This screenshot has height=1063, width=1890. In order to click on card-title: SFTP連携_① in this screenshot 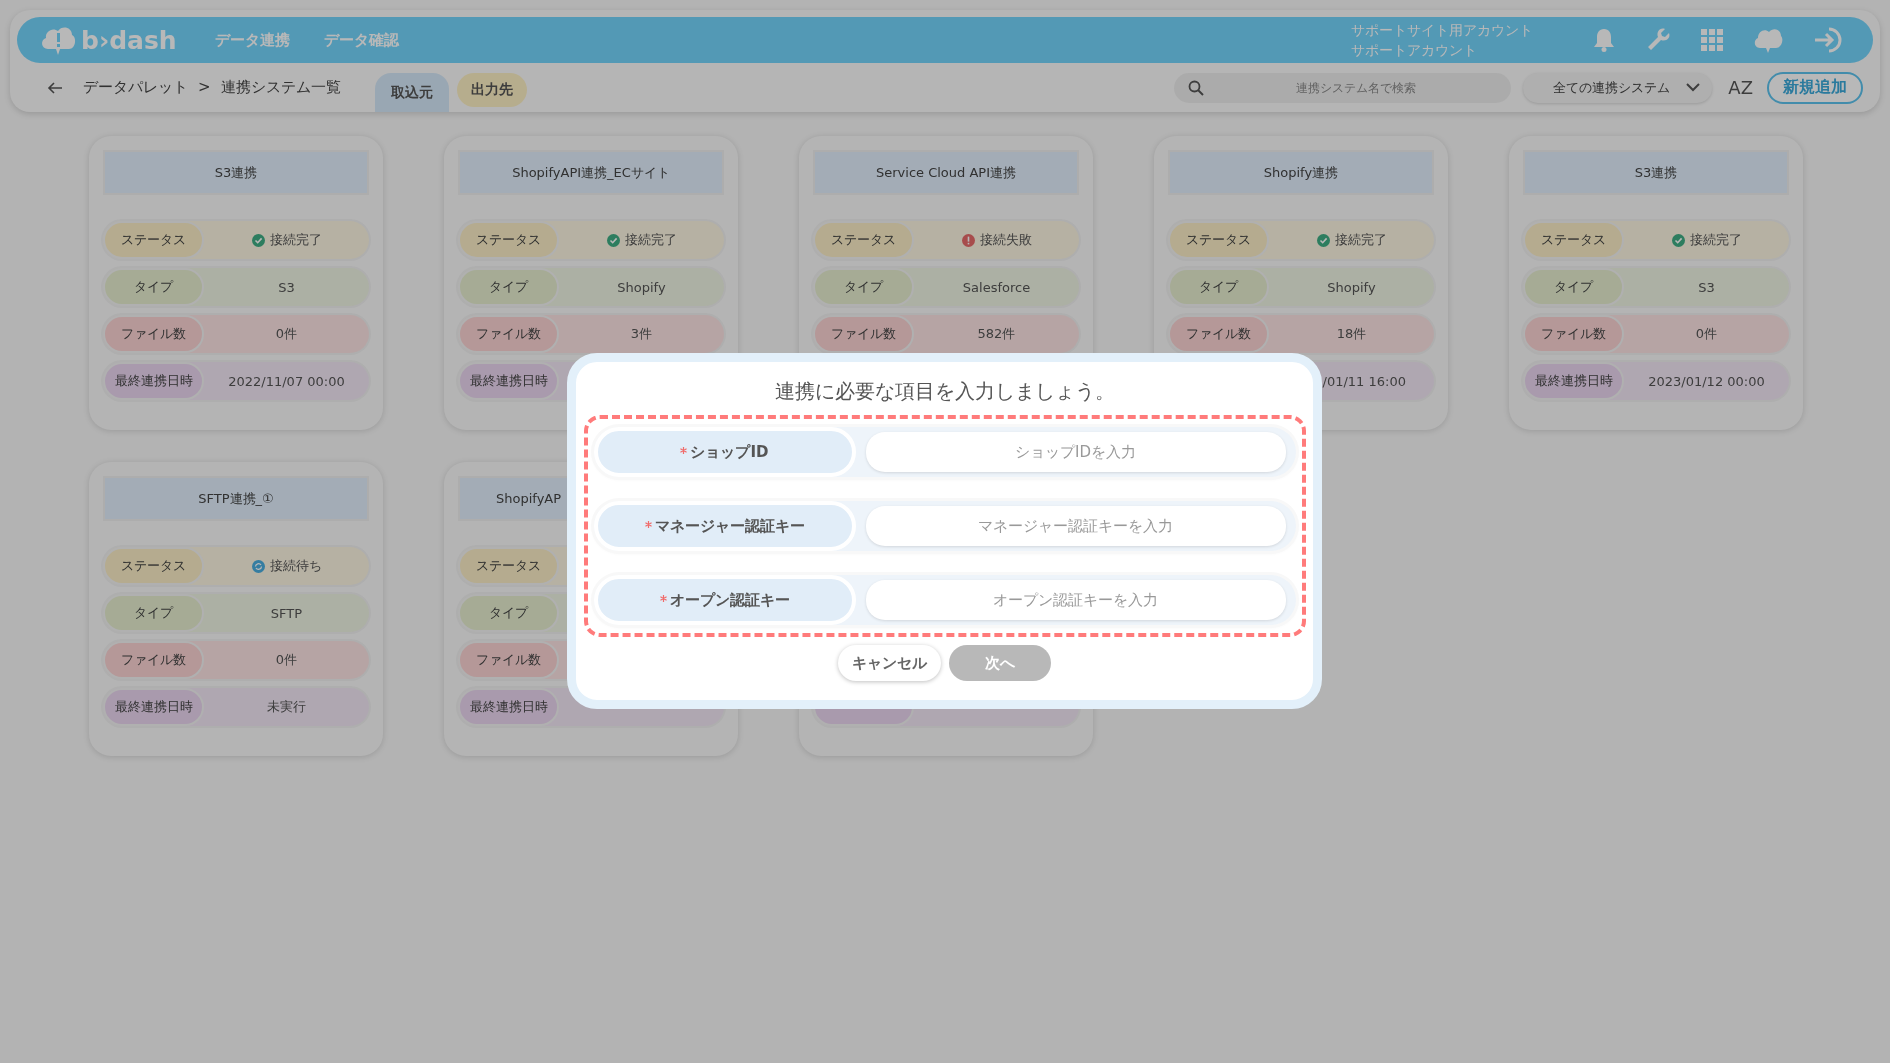, I will do `click(236, 498)`.